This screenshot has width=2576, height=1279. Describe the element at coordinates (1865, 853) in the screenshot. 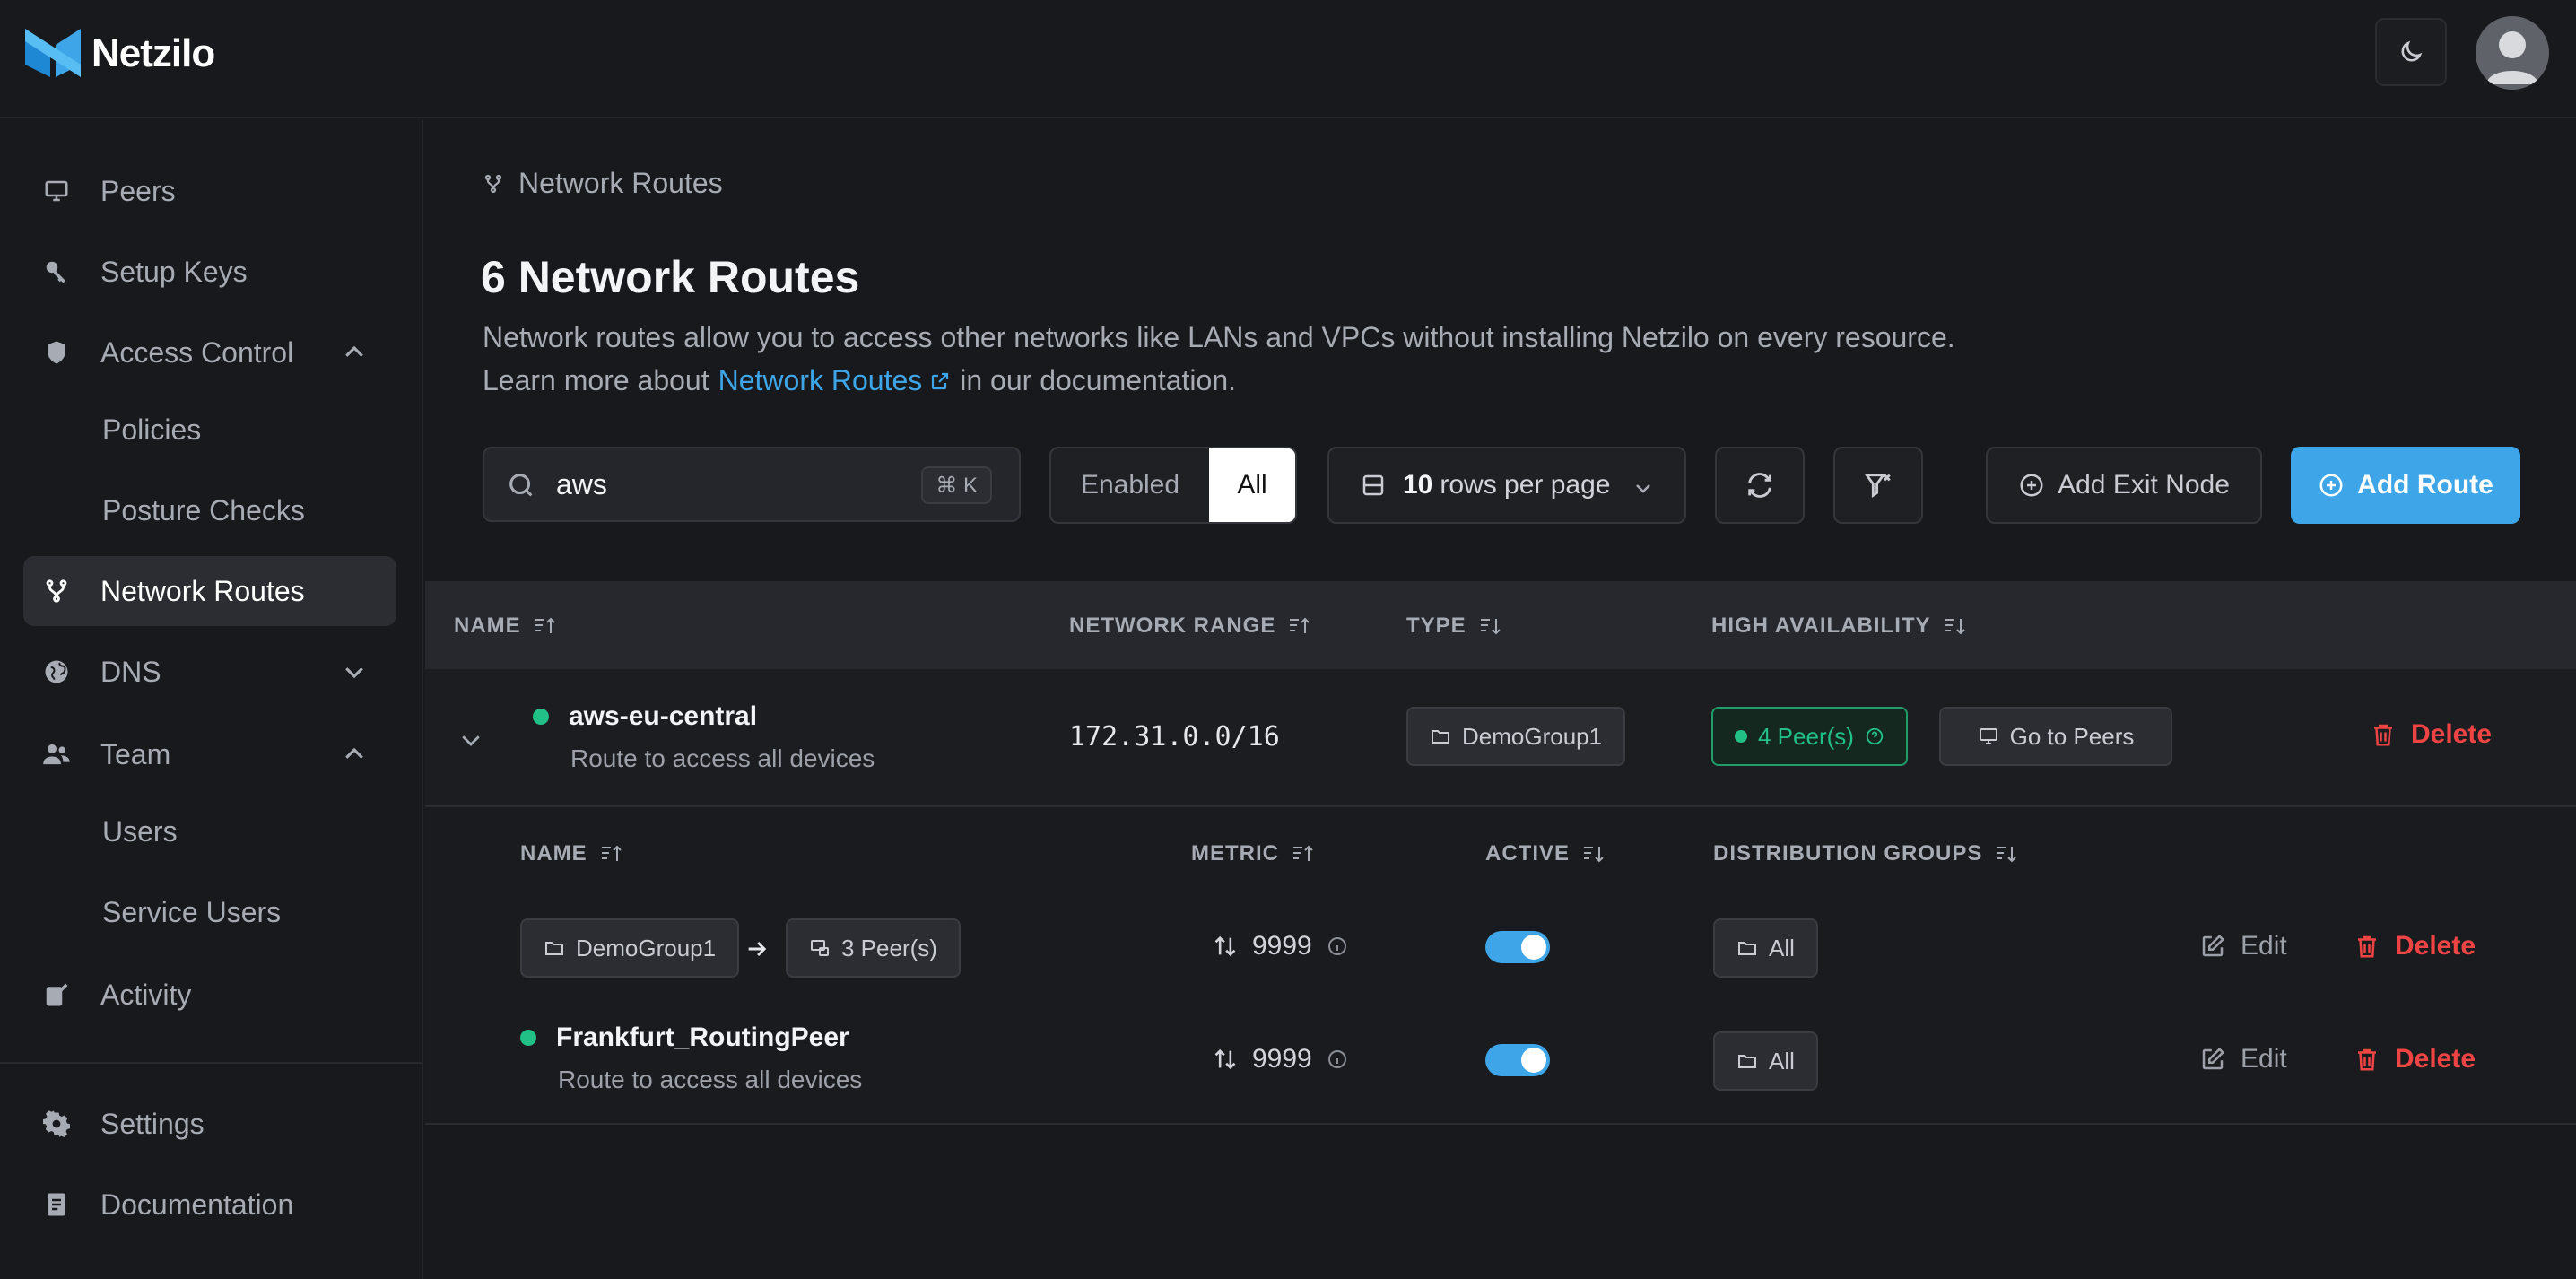

I see `sub-column-header-distribution-groups: DISTRIBUTION GROUPS` at that location.